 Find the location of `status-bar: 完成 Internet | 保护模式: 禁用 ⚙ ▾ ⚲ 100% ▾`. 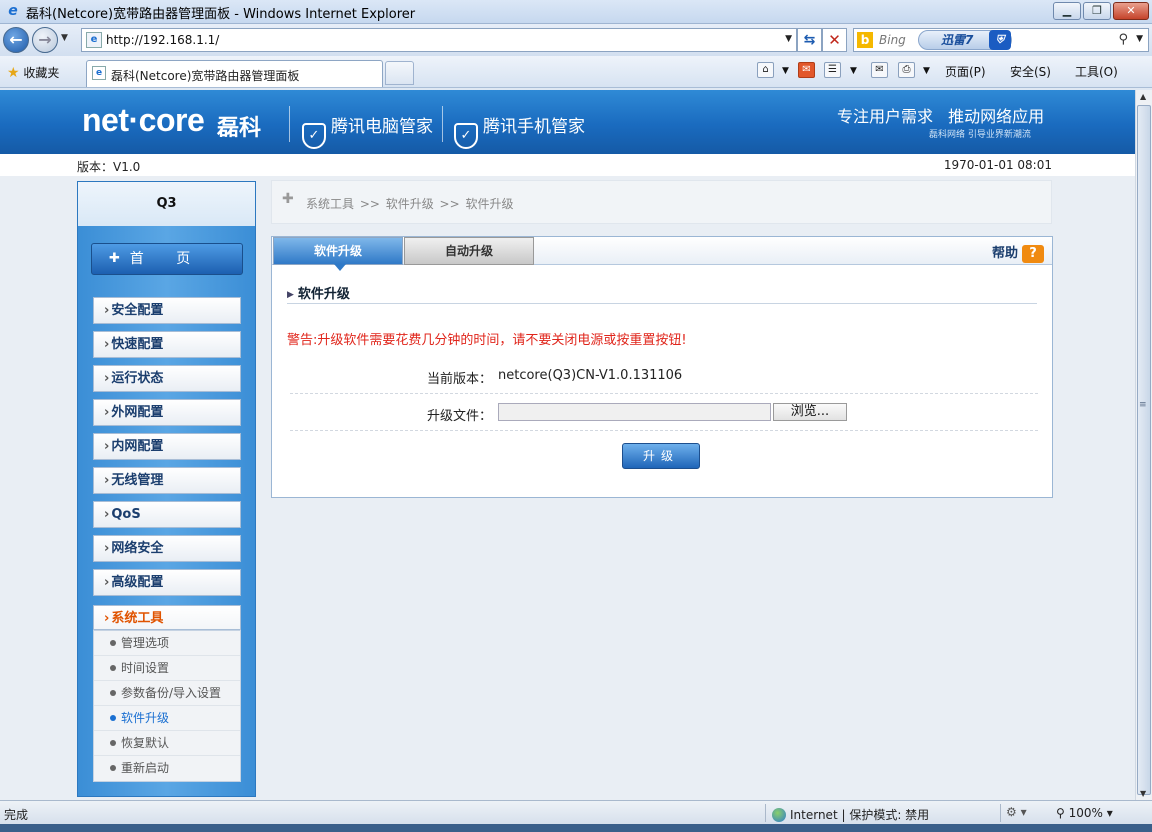

status-bar: 完成 Internet | 保护模式: 禁用 ⚙ ▾ ⚲ 100% ▾ is located at coordinates (576, 812).